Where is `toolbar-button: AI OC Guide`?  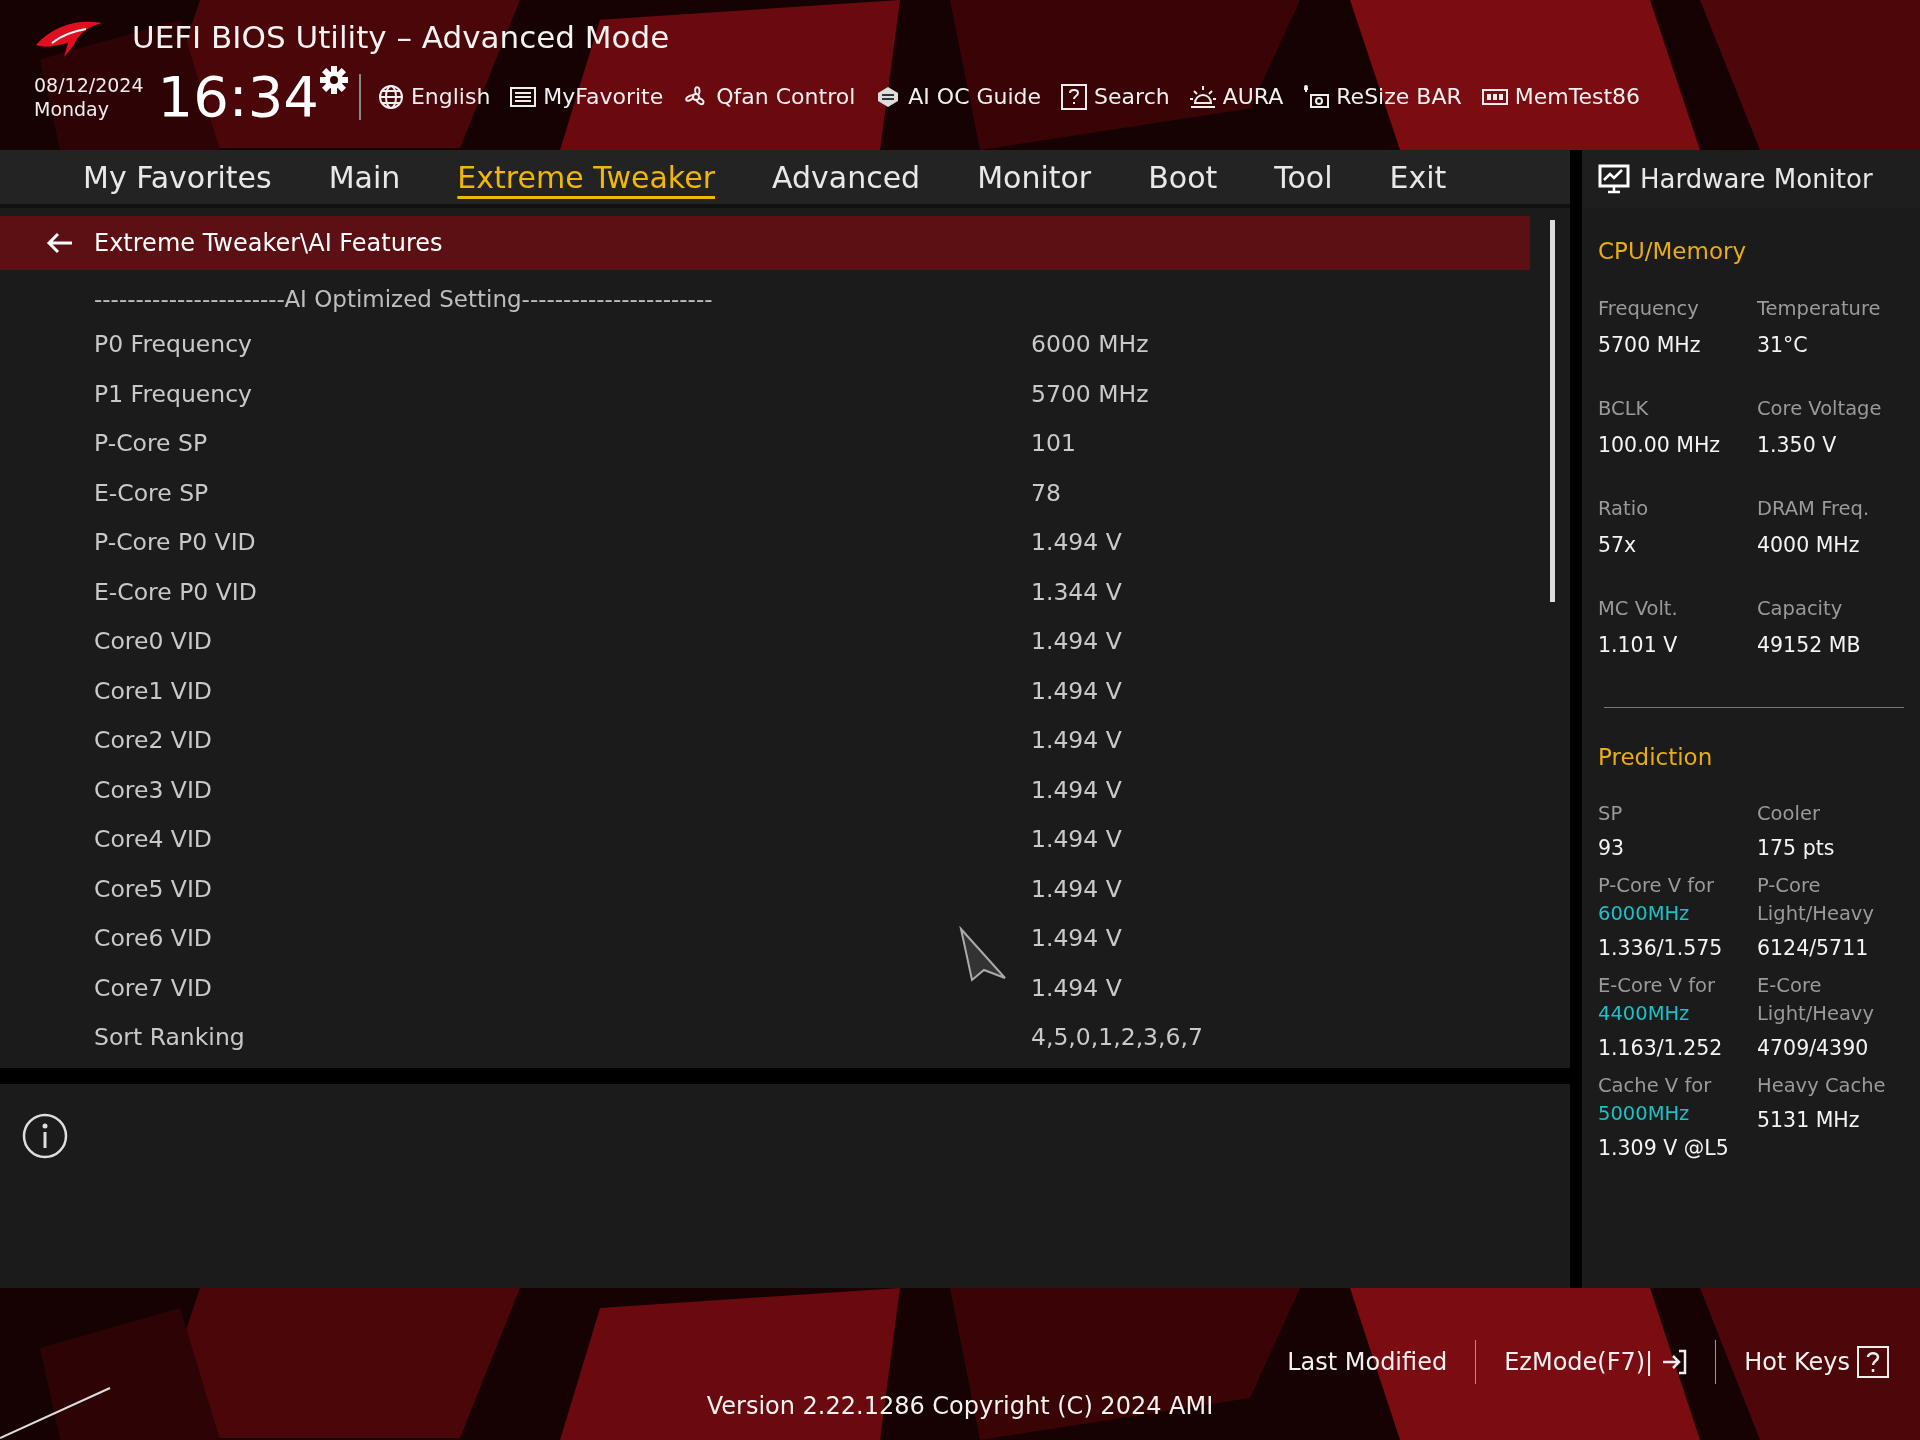
toolbar-button: AI OC Guide is located at coordinates (958, 96).